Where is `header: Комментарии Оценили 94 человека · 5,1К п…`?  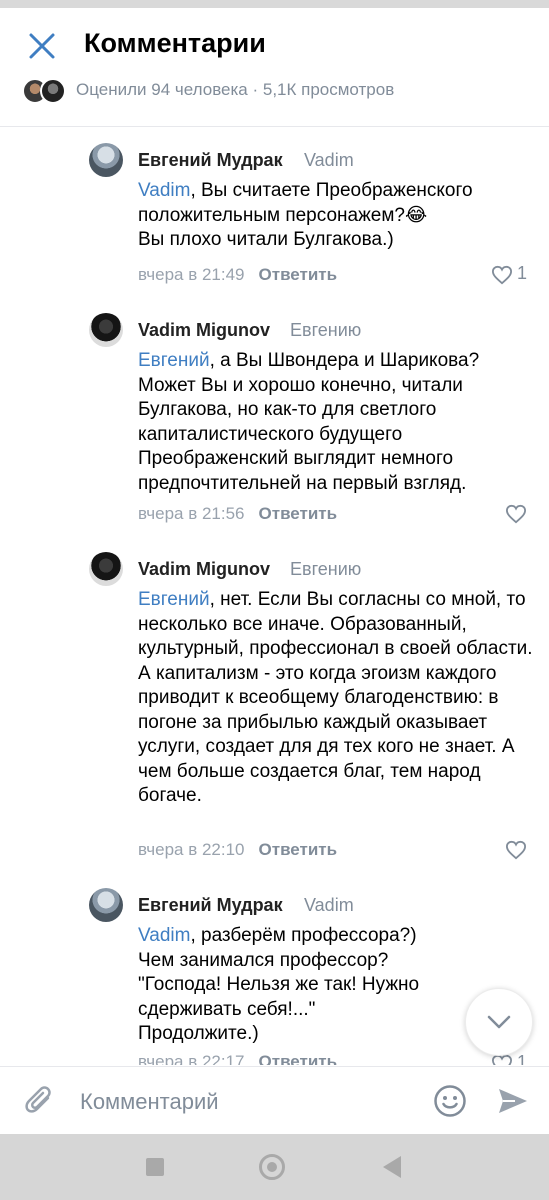 header: Комментарии Оценили 94 человека · 5,1К п… is located at coordinates (274, 67).